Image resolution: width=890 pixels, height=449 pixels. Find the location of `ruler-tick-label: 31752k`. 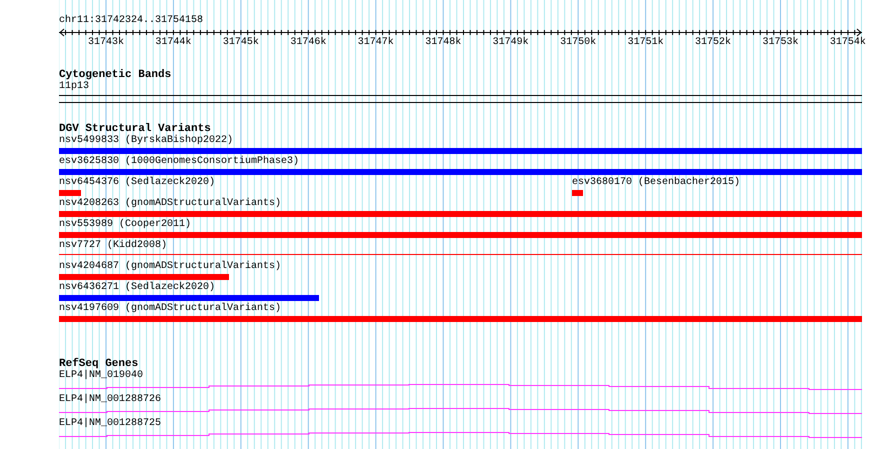

ruler-tick-label: 31752k is located at coordinates (713, 43).